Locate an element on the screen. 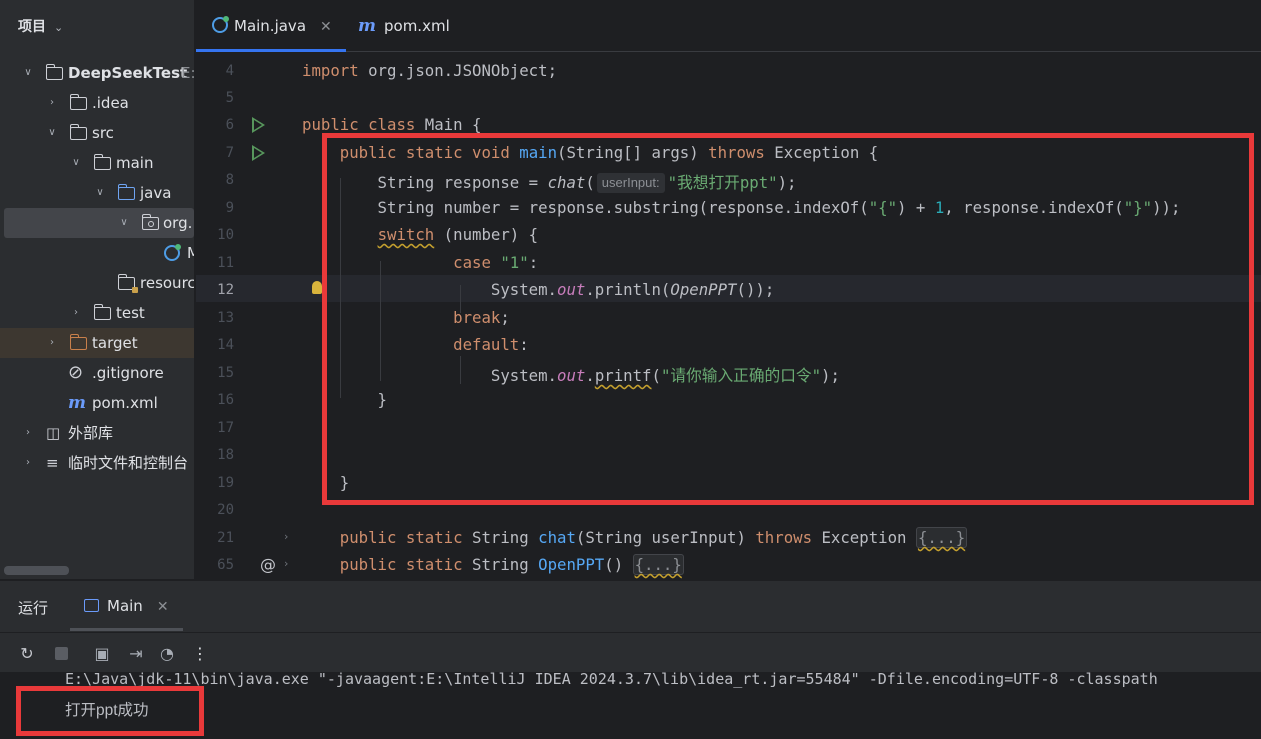 The height and width of the screenshot is (739, 1261). project-title: 项目 is located at coordinates (32, 27).